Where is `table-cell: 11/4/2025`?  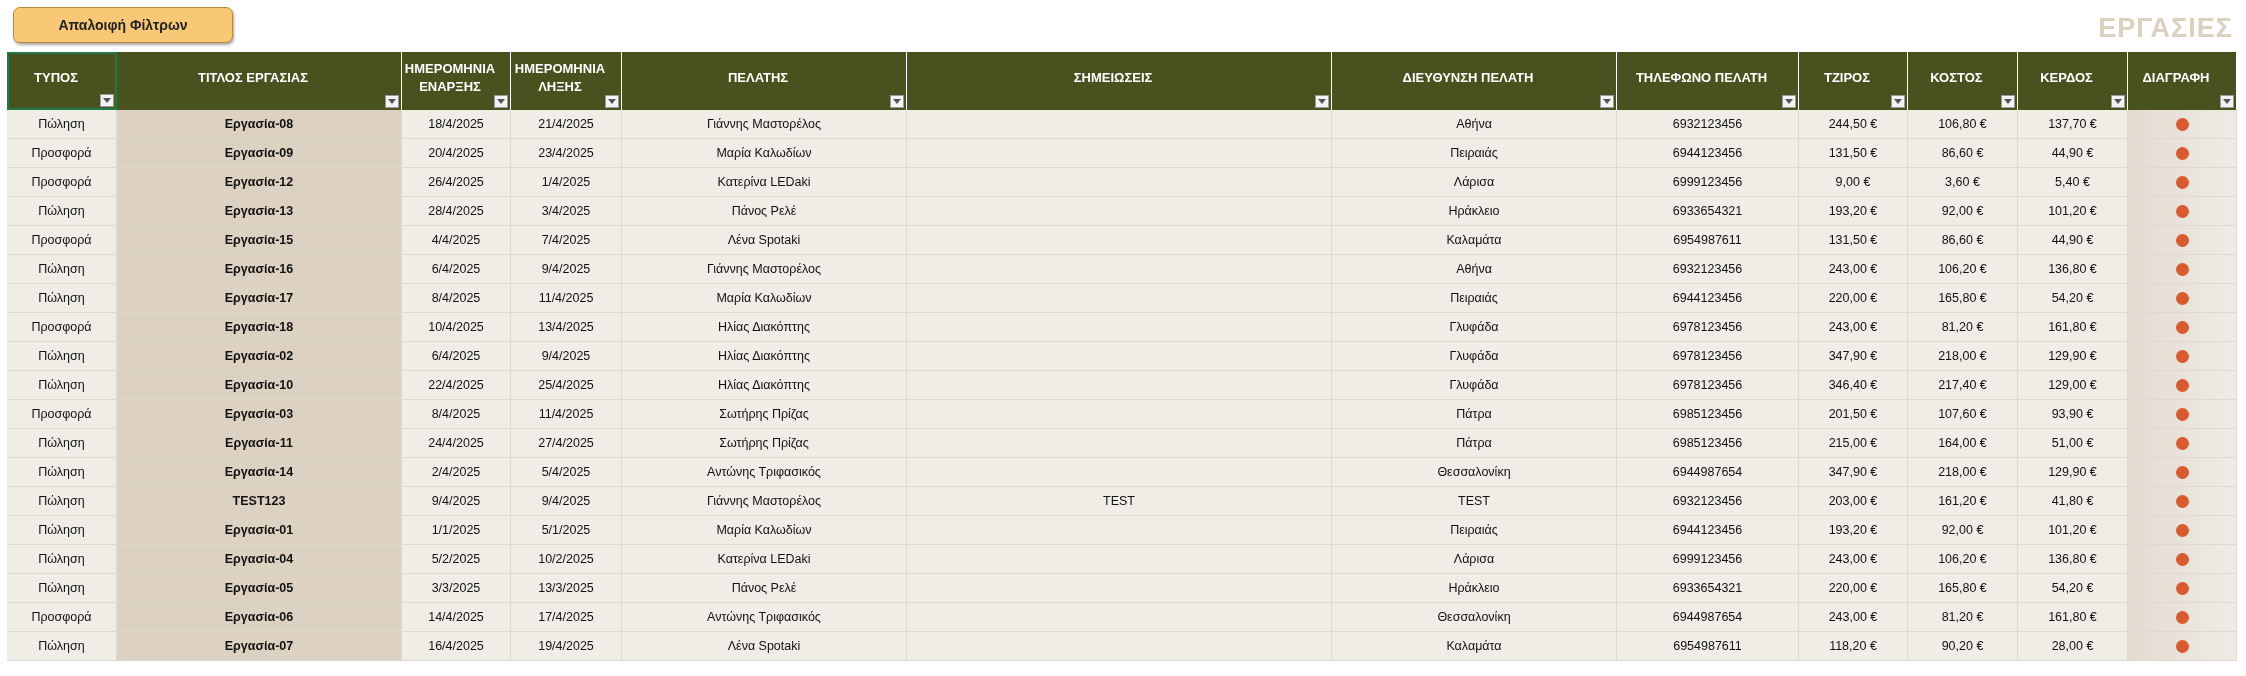 table-cell: 11/4/2025 is located at coordinates (566, 298).